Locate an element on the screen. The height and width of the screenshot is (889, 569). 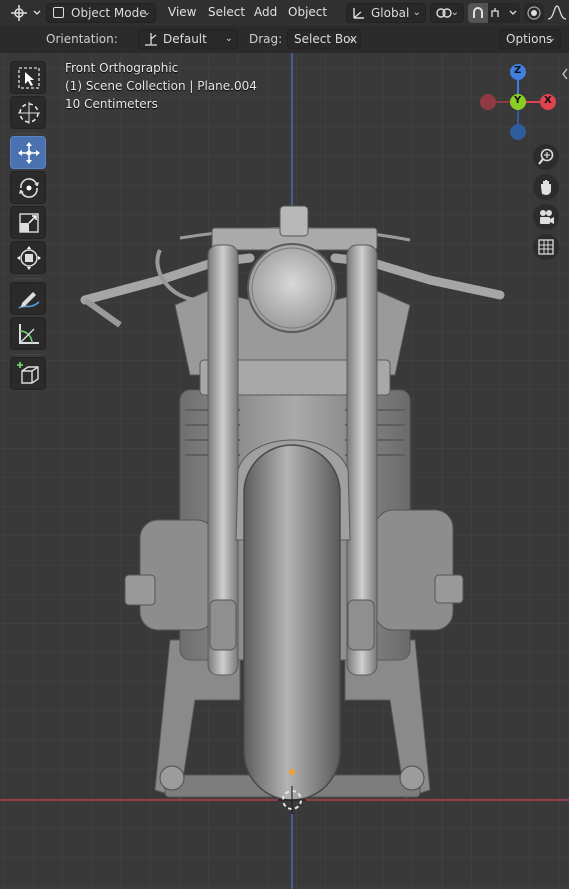
menu-add: Add is located at coordinates (265, 12).